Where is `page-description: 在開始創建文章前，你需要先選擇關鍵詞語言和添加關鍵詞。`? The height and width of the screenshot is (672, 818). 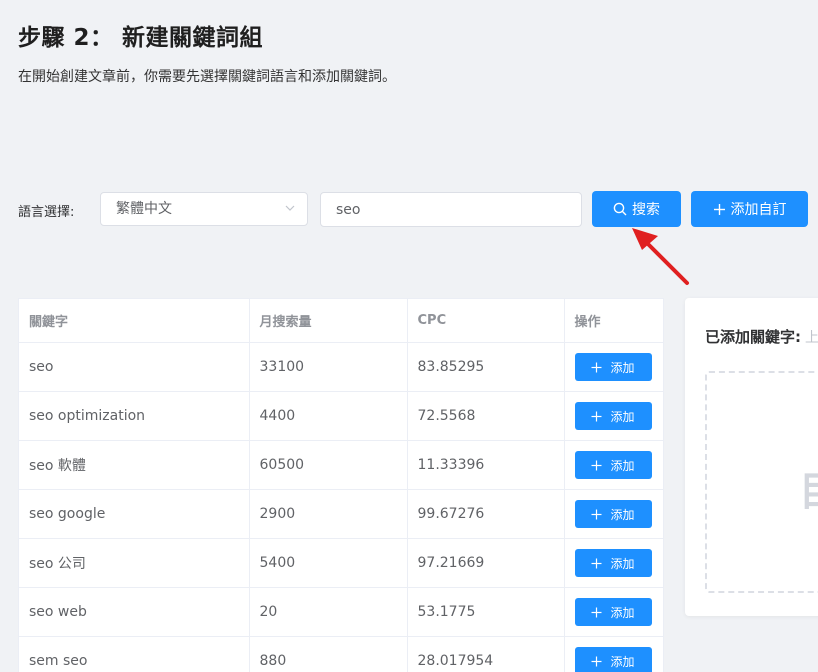
page-description: 在開始創建文章前，你需要先選擇關鍵詞語言和添加關鍵詞。 is located at coordinates (207, 77).